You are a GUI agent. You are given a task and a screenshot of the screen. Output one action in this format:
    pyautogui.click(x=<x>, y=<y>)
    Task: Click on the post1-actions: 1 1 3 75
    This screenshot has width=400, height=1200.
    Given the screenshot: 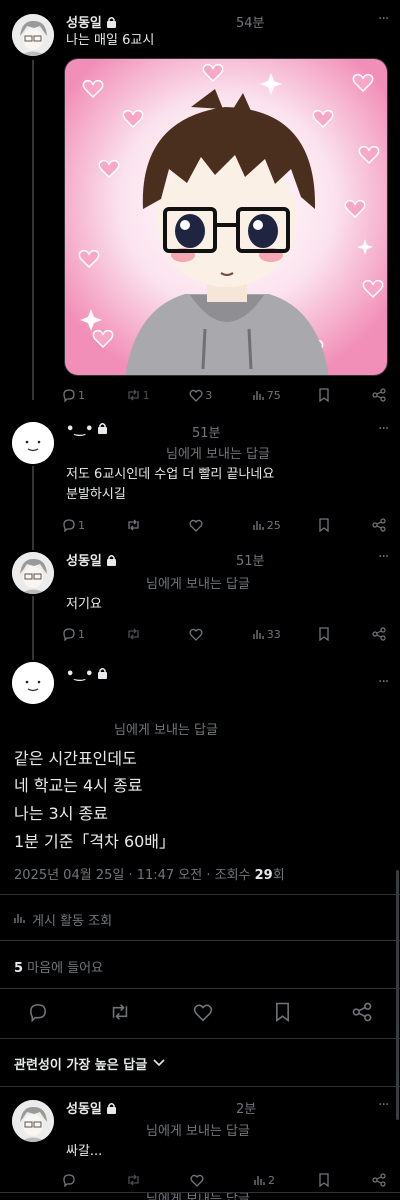 What is the action you would take?
    pyautogui.click(x=224, y=395)
    